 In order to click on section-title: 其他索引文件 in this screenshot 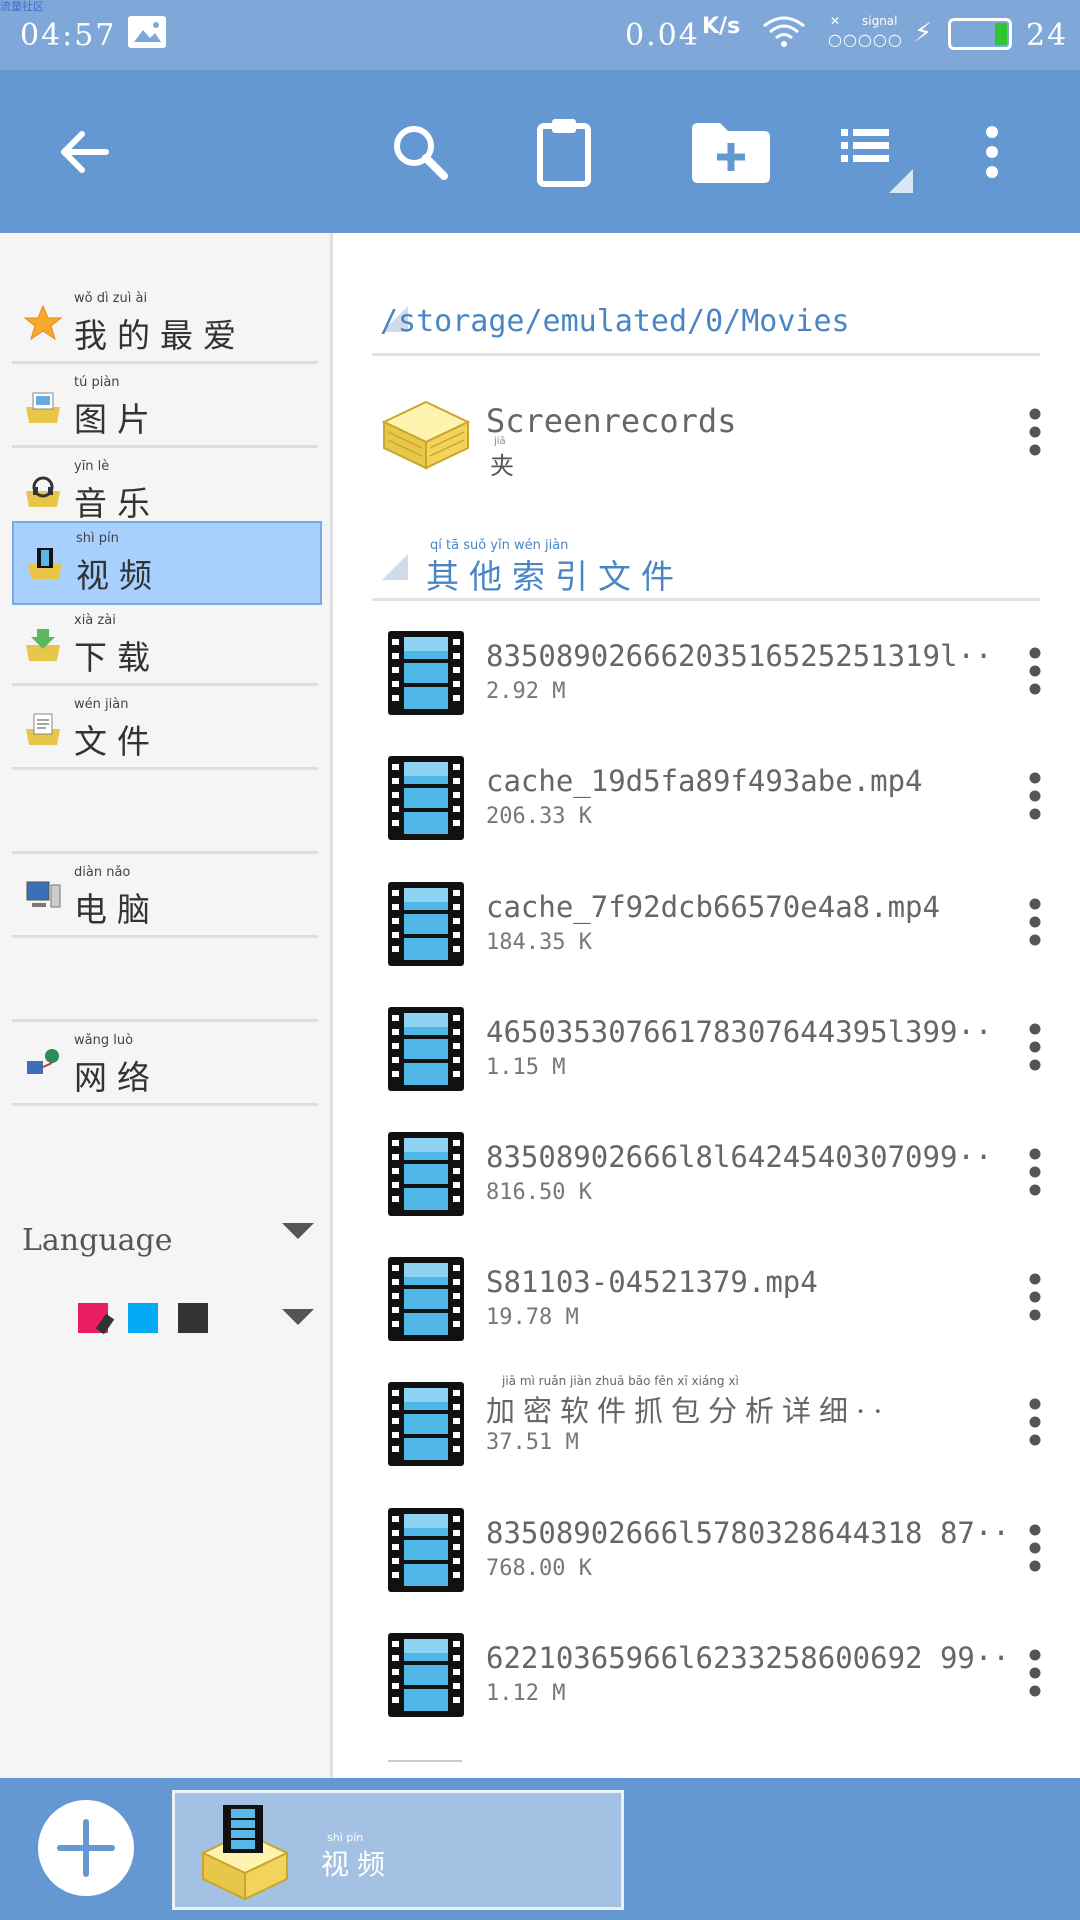, I will do `click(555, 576)`.